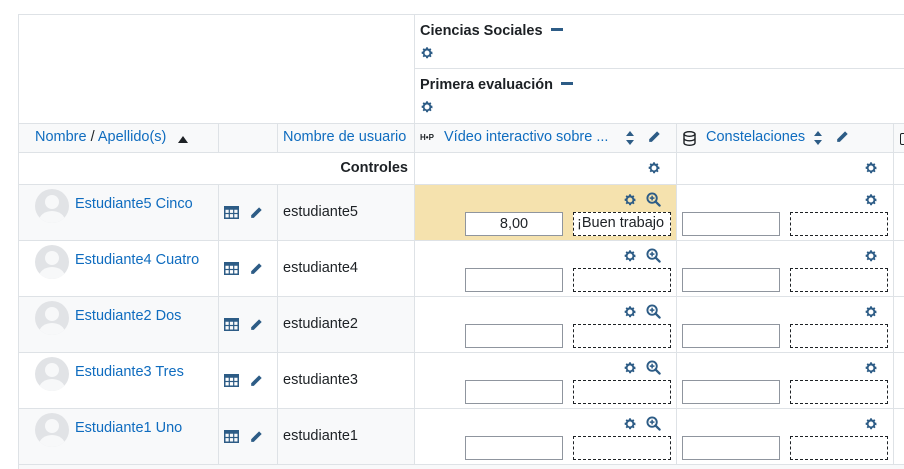 Image resolution: width=904 pixels, height=469 pixels. I want to click on column-header-item-constellations: Constelaciones, so click(785, 138).